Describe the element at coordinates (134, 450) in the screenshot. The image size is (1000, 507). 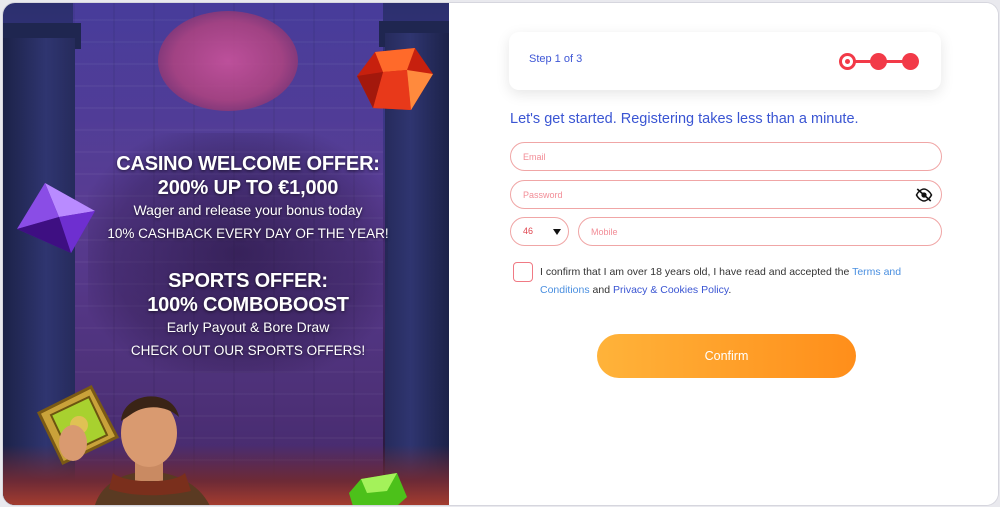
I see `explorer-character` at that location.